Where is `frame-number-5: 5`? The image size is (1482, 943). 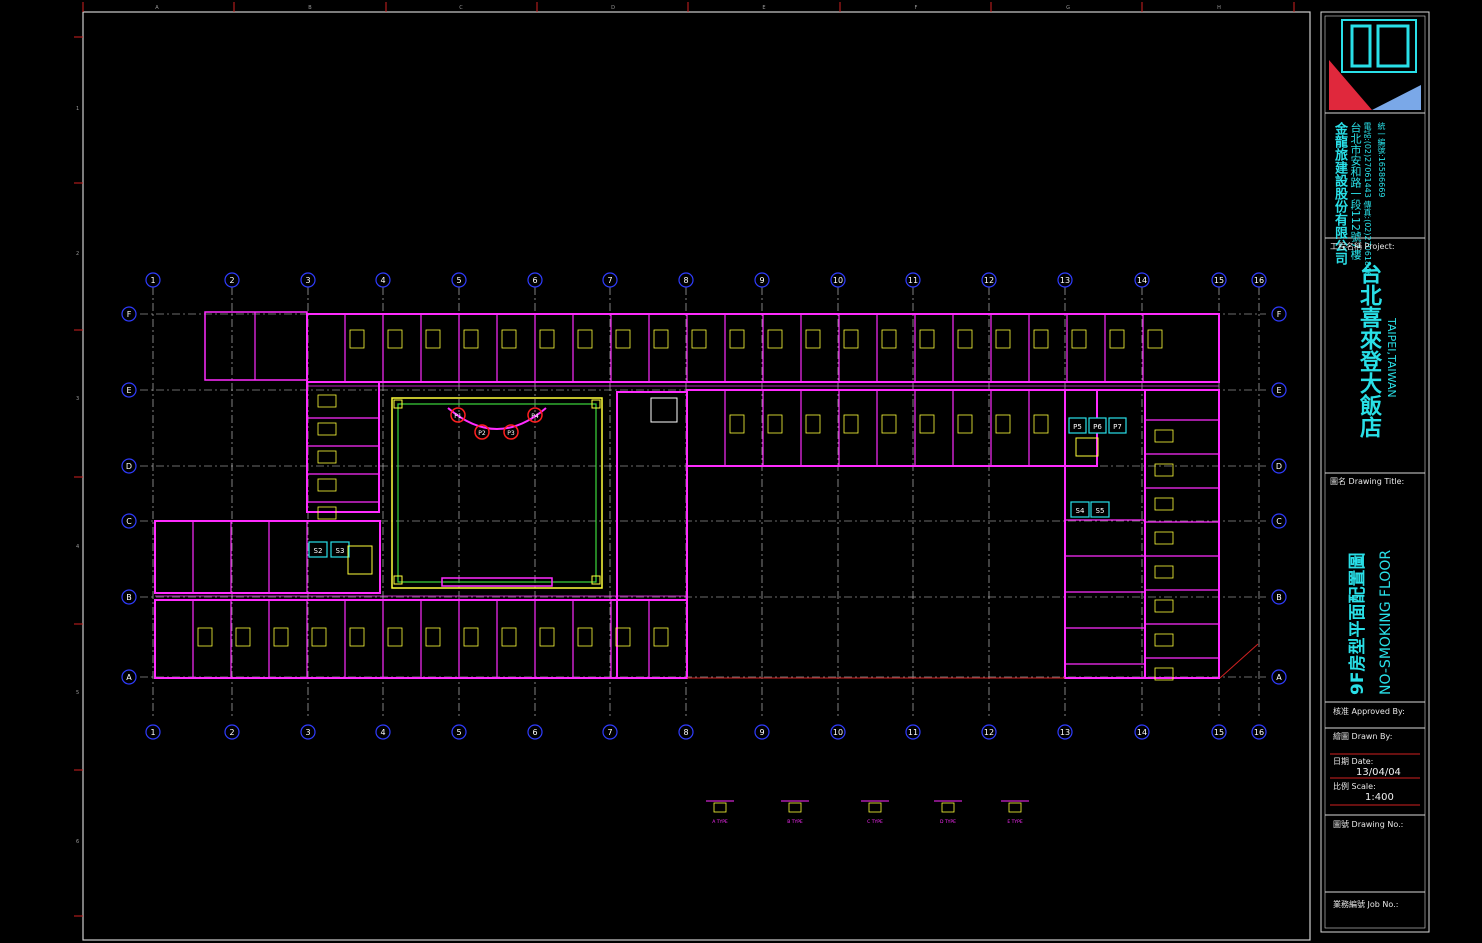
frame-number-5: 5 is located at coordinates (77, 693).